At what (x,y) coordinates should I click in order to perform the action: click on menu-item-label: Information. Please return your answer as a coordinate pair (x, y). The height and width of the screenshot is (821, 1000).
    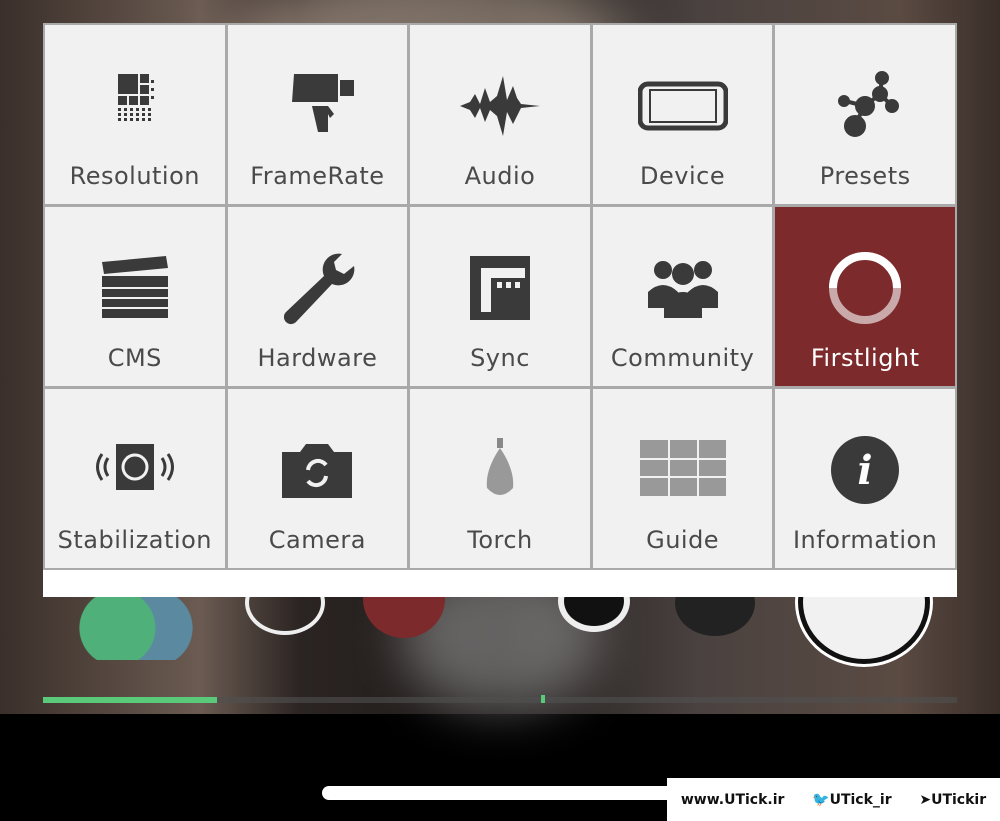
    Looking at the image, I should click on (865, 540).